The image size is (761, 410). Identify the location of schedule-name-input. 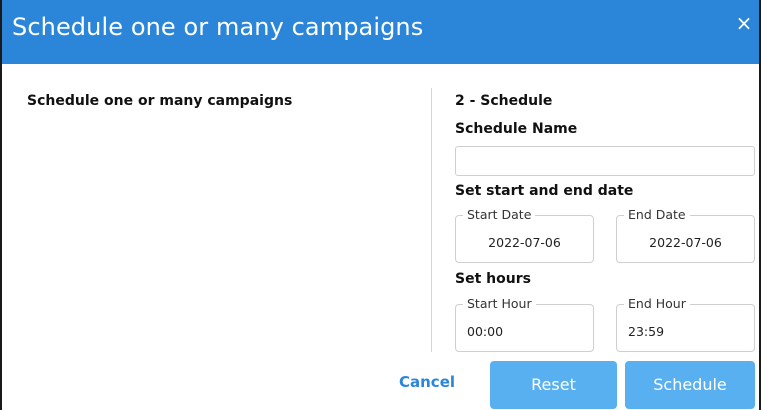
(605, 161).